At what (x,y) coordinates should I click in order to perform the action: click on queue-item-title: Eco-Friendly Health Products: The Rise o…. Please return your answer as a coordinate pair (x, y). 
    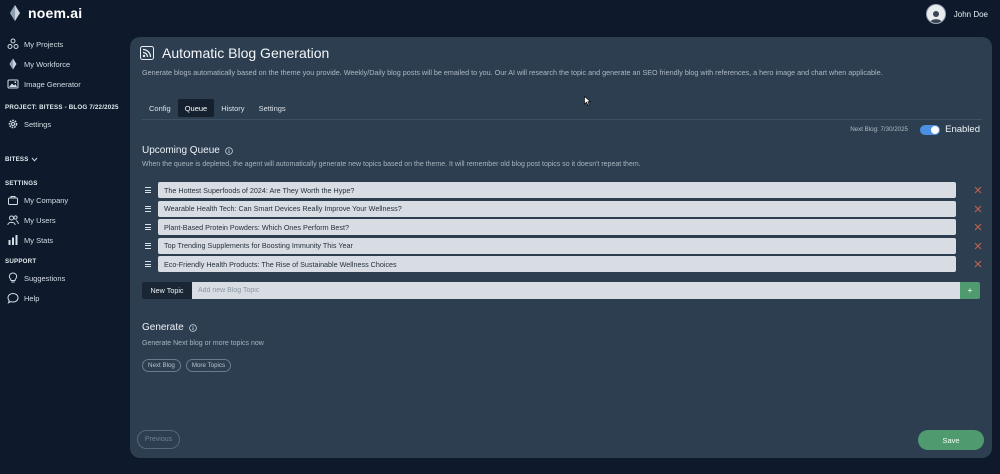
    Looking at the image, I should click on (557, 264).